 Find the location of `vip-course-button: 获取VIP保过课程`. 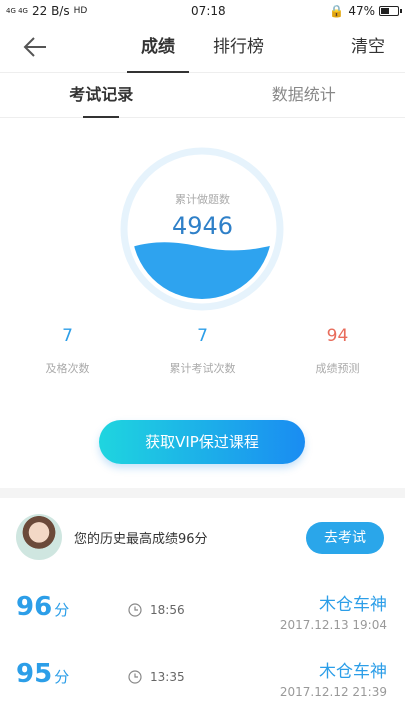

vip-course-button: 获取VIP保过课程 is located at coordinates (202, 442).